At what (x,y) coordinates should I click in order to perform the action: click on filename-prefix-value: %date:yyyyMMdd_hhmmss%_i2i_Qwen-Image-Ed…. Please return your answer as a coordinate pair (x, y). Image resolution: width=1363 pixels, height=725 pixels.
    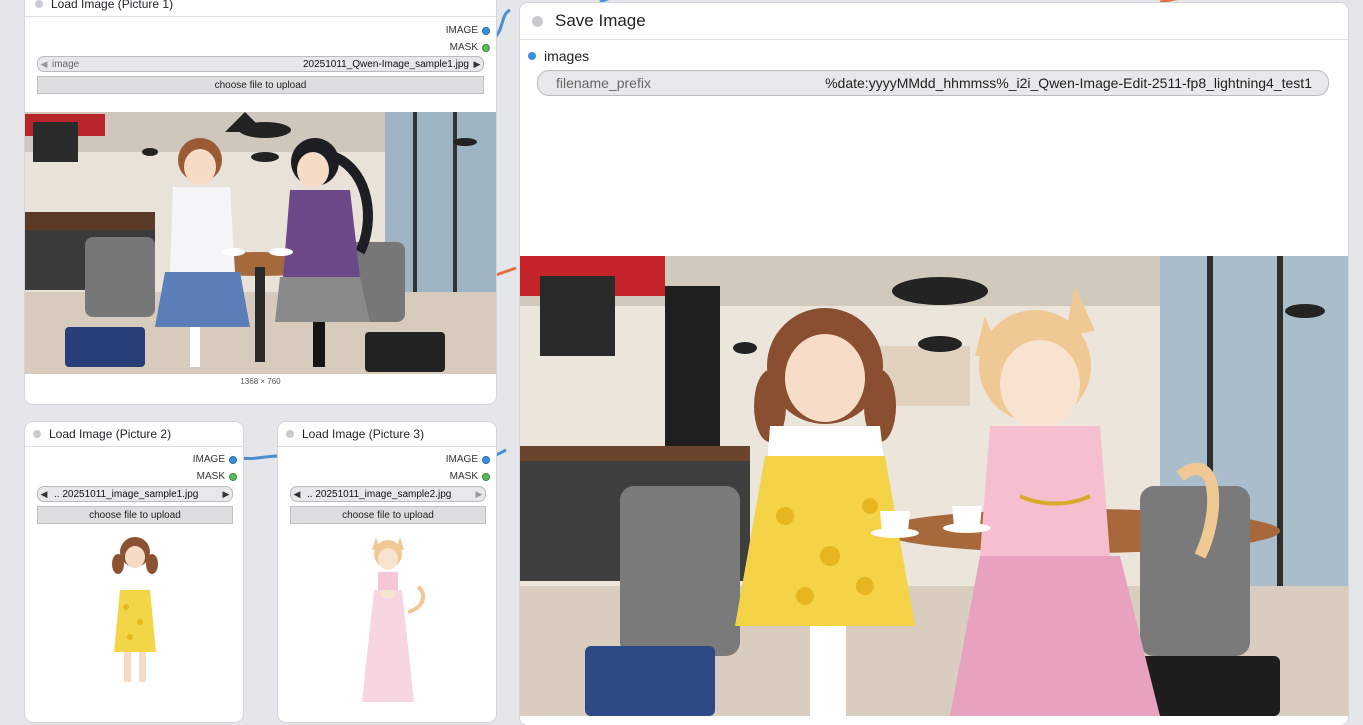
    Looking at the image, I should click on (1068, 83).